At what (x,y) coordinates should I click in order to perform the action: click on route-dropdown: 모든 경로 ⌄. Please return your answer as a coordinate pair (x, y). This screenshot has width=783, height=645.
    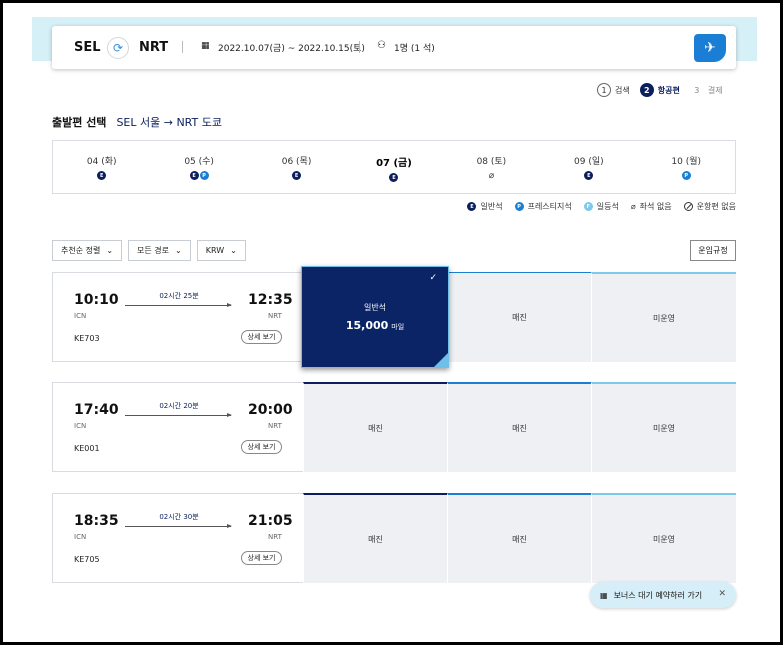
    Looking at the image, I should click on (159, 250).